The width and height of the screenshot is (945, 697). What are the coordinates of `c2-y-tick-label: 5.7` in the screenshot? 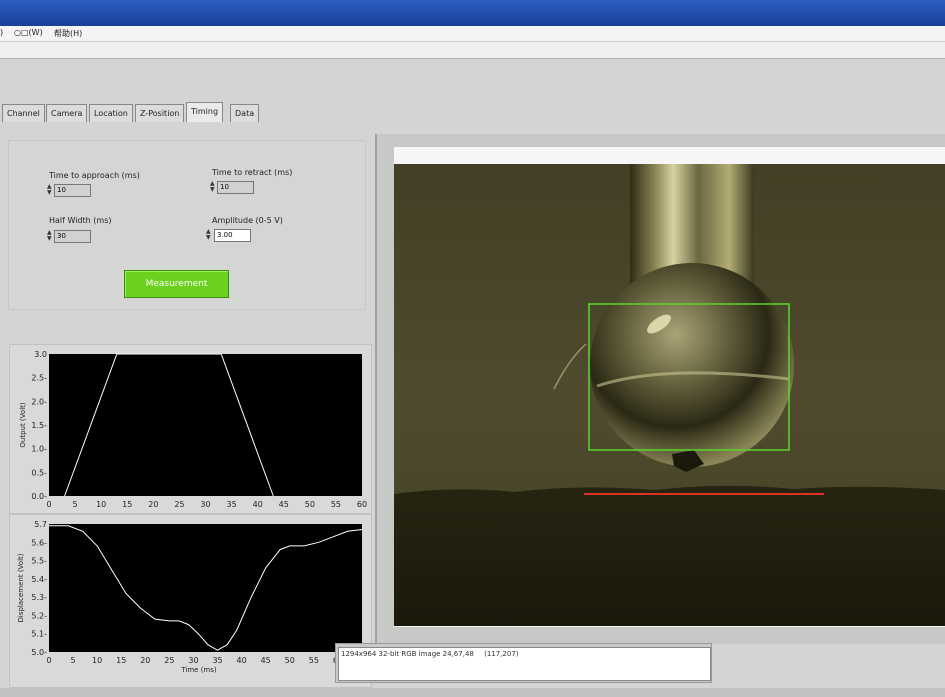 It's located at (40, 524).